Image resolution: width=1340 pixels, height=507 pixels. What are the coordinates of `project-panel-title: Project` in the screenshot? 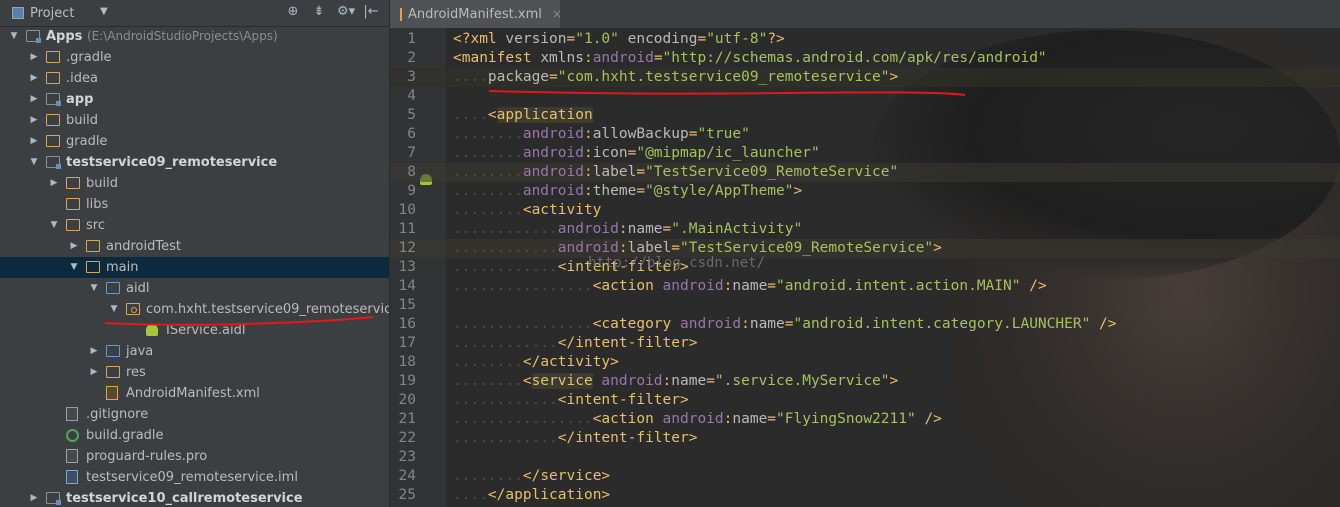 It's located at (52, 13).